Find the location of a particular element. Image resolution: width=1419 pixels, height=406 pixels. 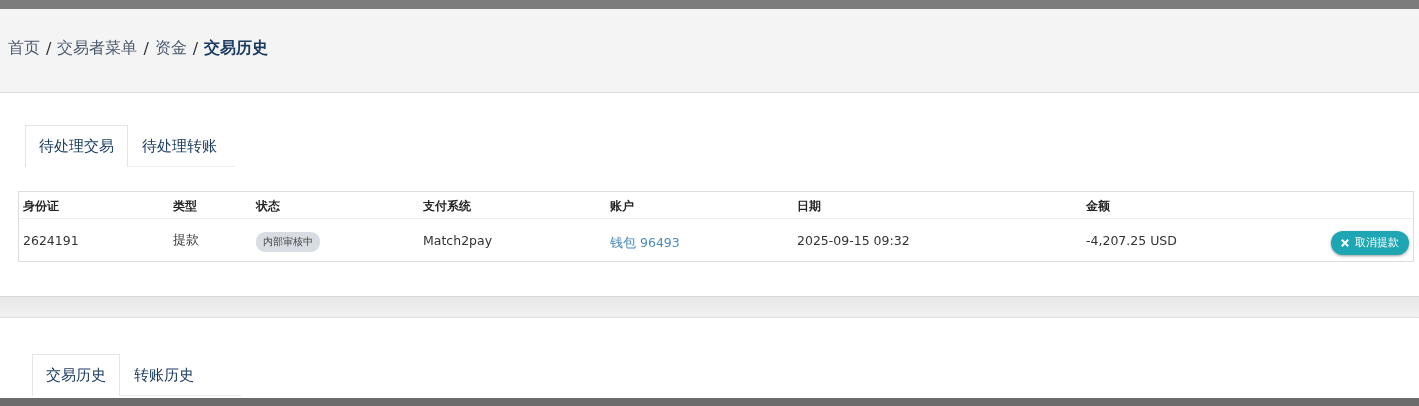

column-header: 支付系统 is located at coordinates (512, 205).